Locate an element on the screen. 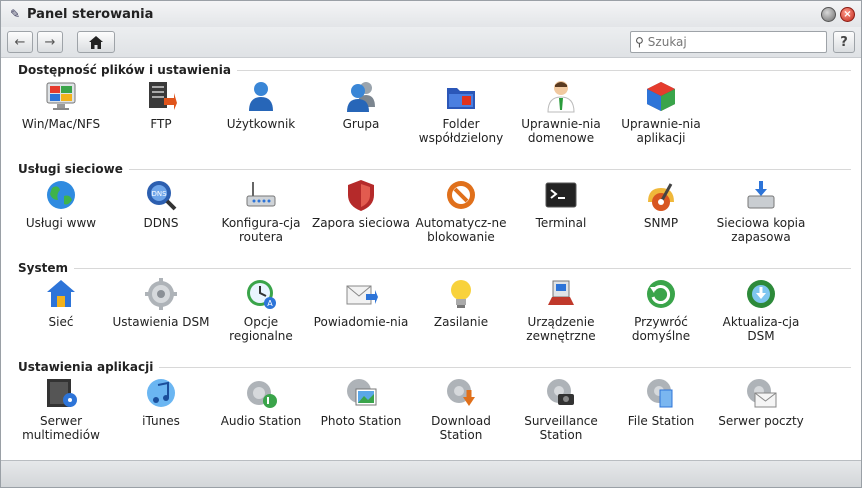 This screenshot has height=488, width=862. update-icon is located at coordinates (761, 294).